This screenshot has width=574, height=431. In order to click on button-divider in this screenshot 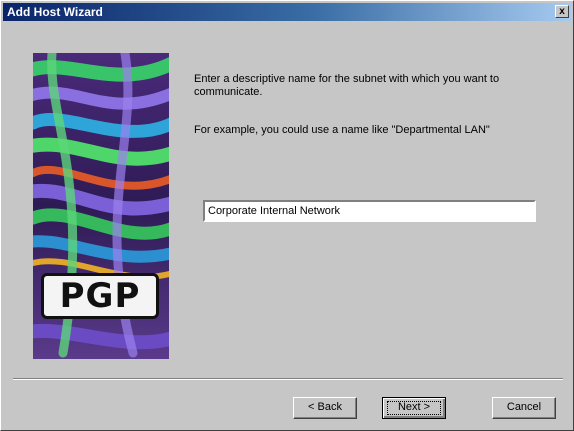, I will do `click(288, 379)`.